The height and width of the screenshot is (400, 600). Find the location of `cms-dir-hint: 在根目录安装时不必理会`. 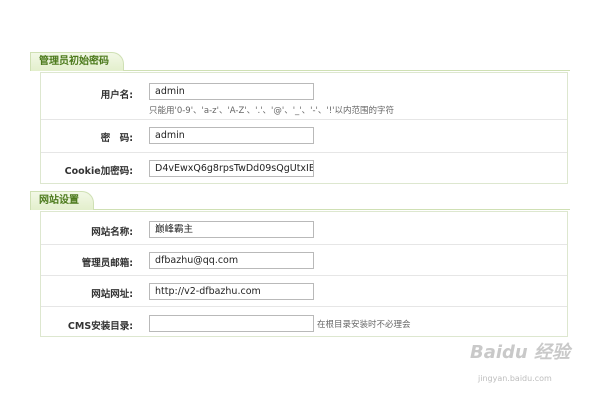

cms-dir-hint: 在根目录安装时不必理会 is located at coordinates (364, 325).